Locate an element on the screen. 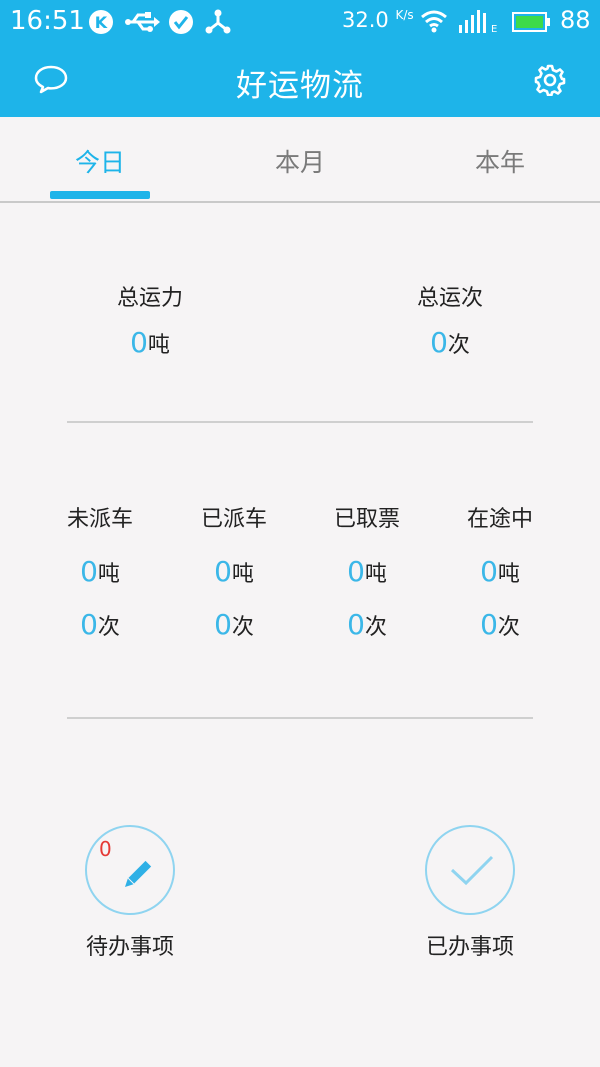 This screenshot has width=600, height=1067. k-app-icon: K is located at coordinates (101, 24).